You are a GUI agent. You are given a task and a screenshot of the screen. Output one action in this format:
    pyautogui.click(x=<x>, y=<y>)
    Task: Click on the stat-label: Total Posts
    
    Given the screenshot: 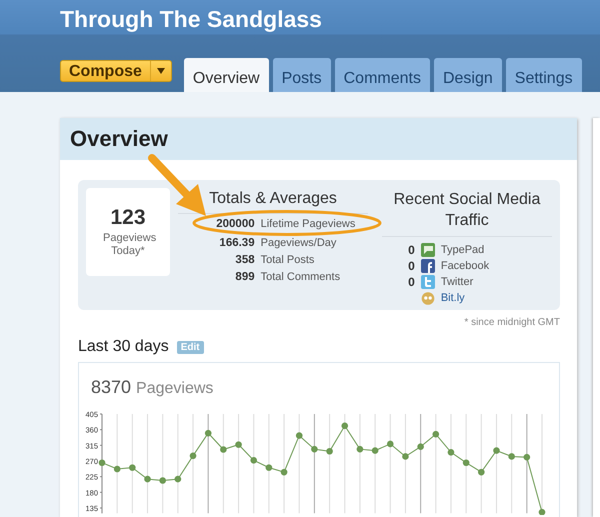 What is the action you would take?
    pyautogui.click(x=288, y=260)
    